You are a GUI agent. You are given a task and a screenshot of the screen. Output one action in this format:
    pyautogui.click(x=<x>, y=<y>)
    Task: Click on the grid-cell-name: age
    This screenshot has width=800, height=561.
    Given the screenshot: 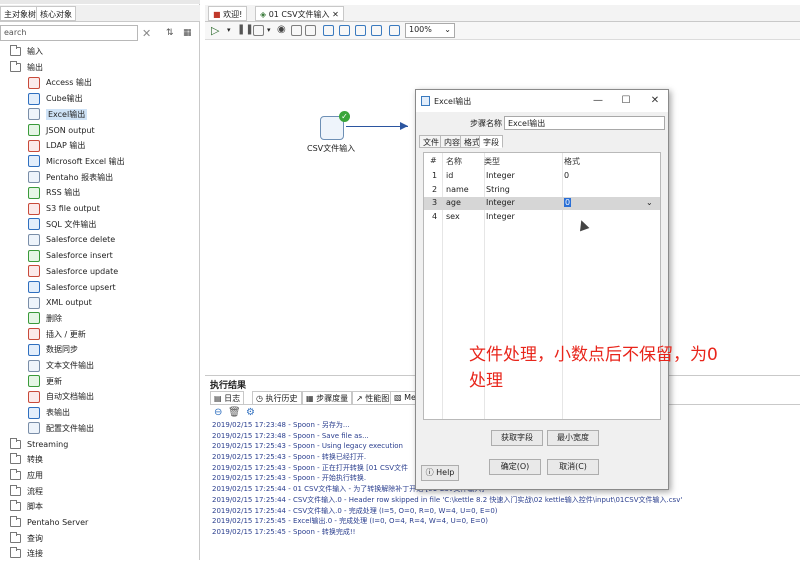 What is the action you would take?
    pyautogui.click(x=453, y=202)
    